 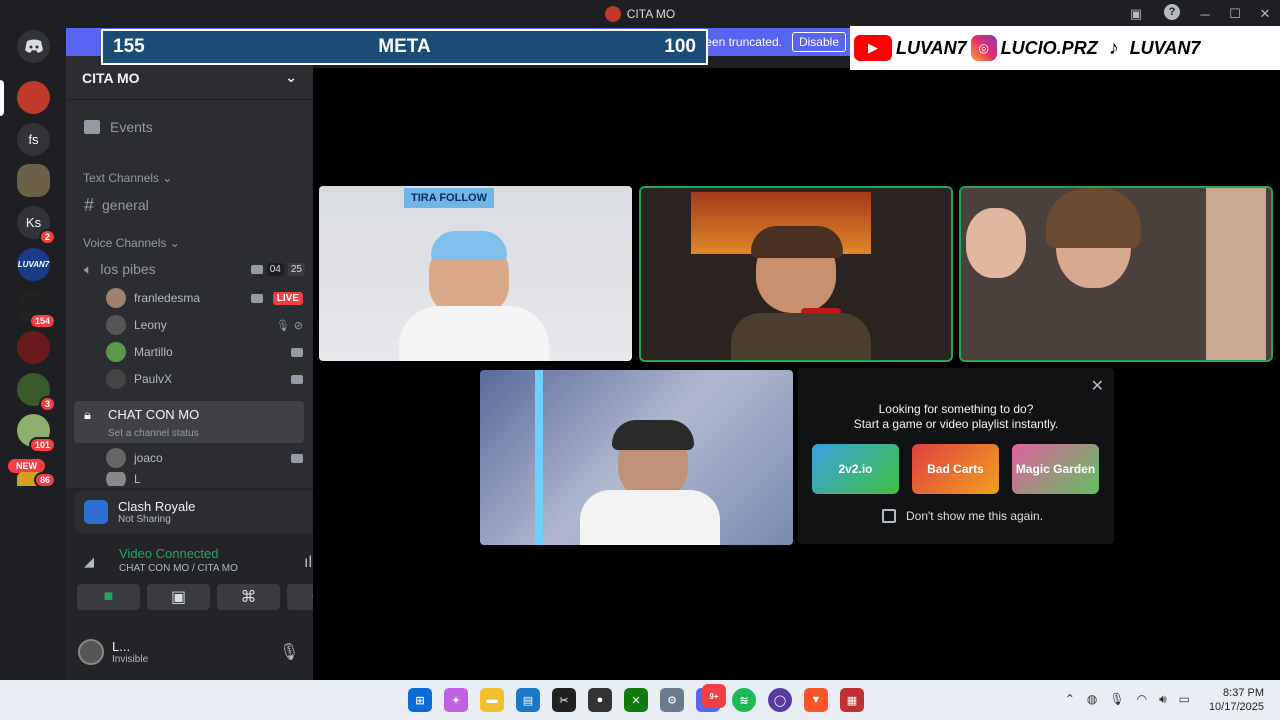 I want to click on maximize-button: ☐, so click(x=1235, y=14).